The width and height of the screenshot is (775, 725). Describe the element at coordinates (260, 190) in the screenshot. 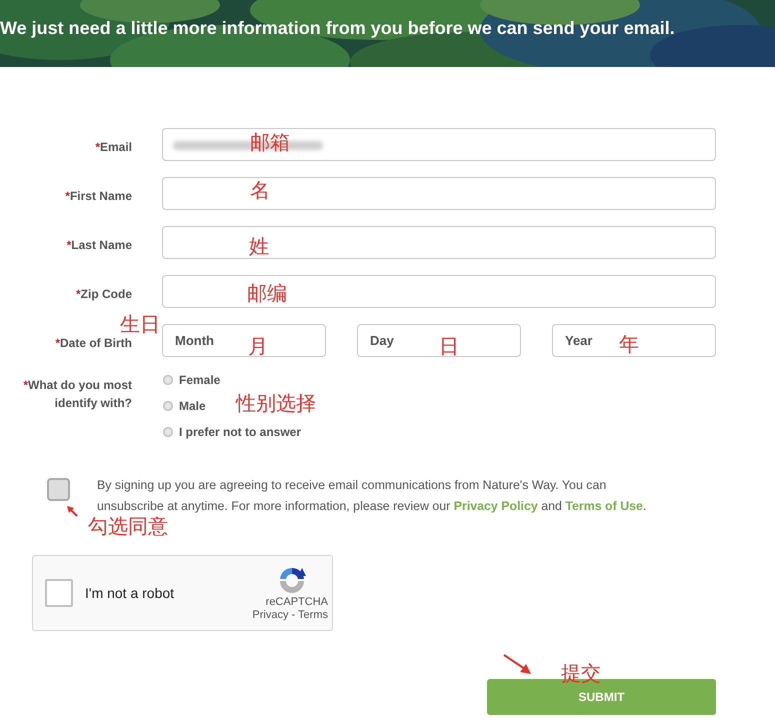

I see `annotation-text: 名` at that location.